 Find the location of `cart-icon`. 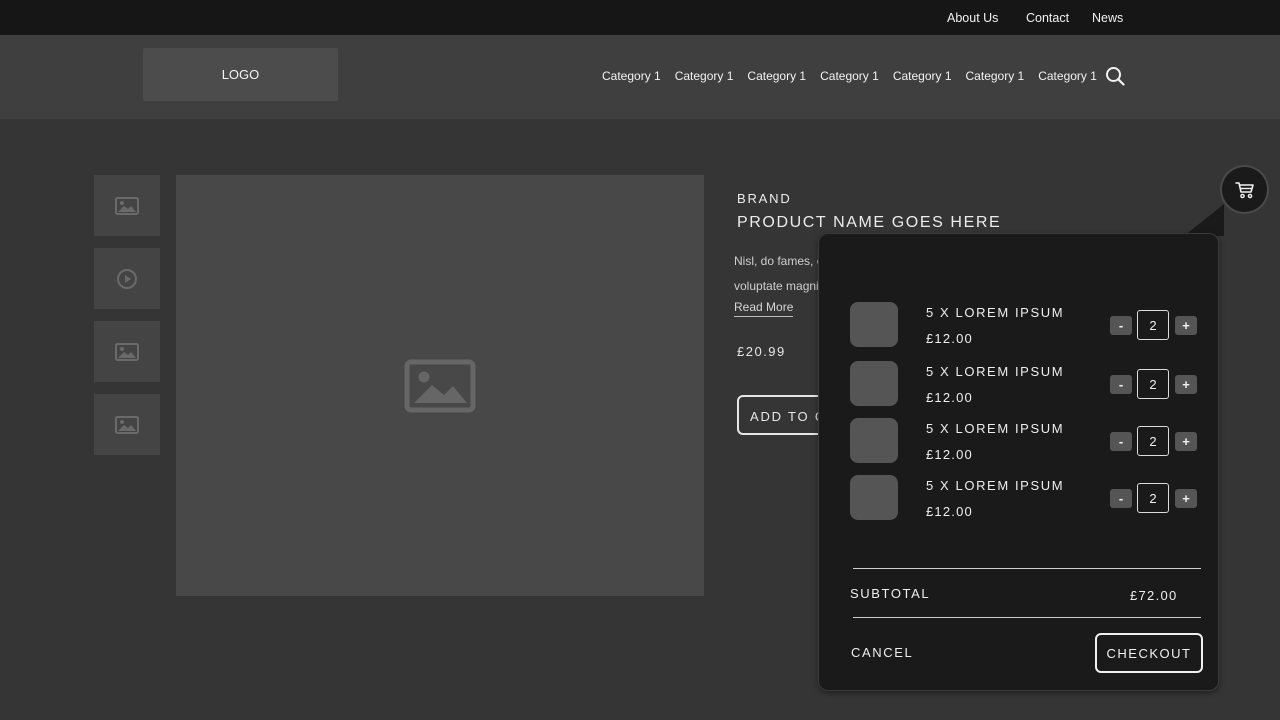

cart-icon is located at coordinates (1244, 189).